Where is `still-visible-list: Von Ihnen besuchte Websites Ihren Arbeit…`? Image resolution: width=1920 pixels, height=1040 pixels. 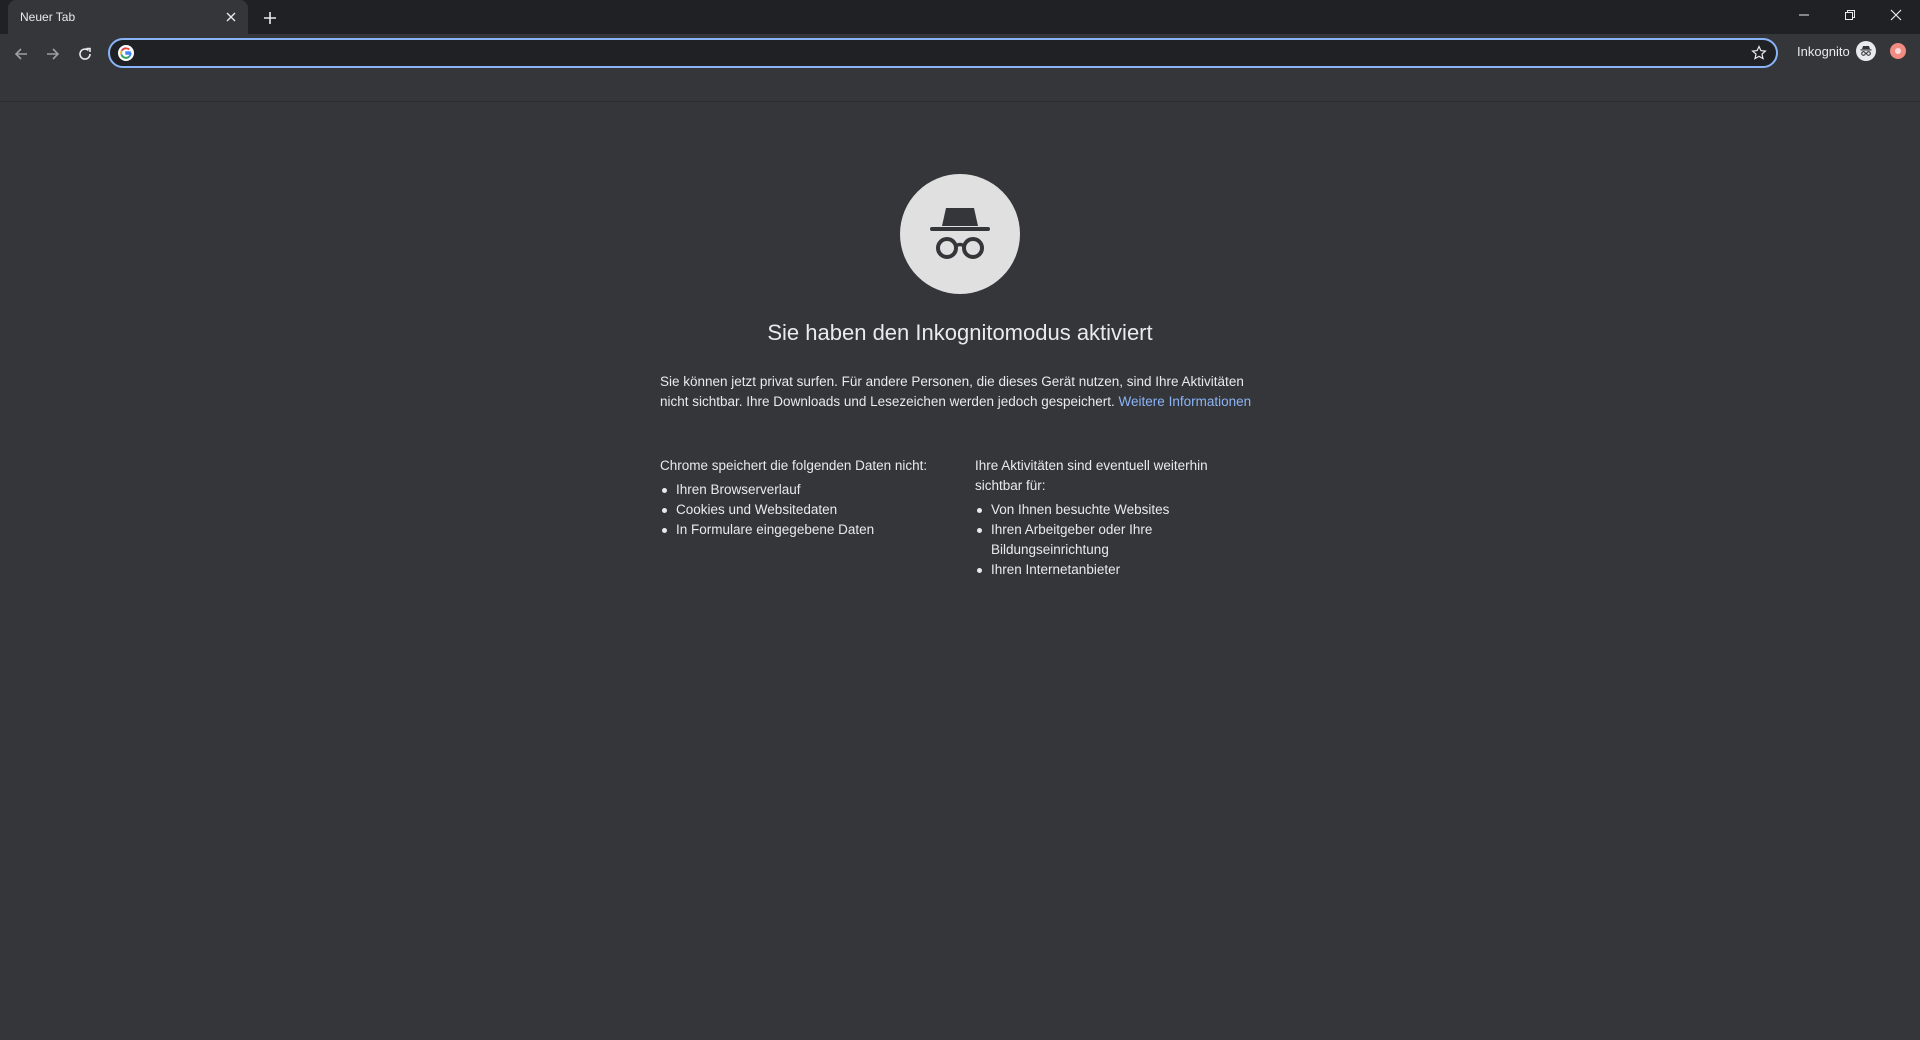
still-visible-list: Von Ihnen besuchte Websites Ihren Arbeit… is located at coordinates (1110, 540).